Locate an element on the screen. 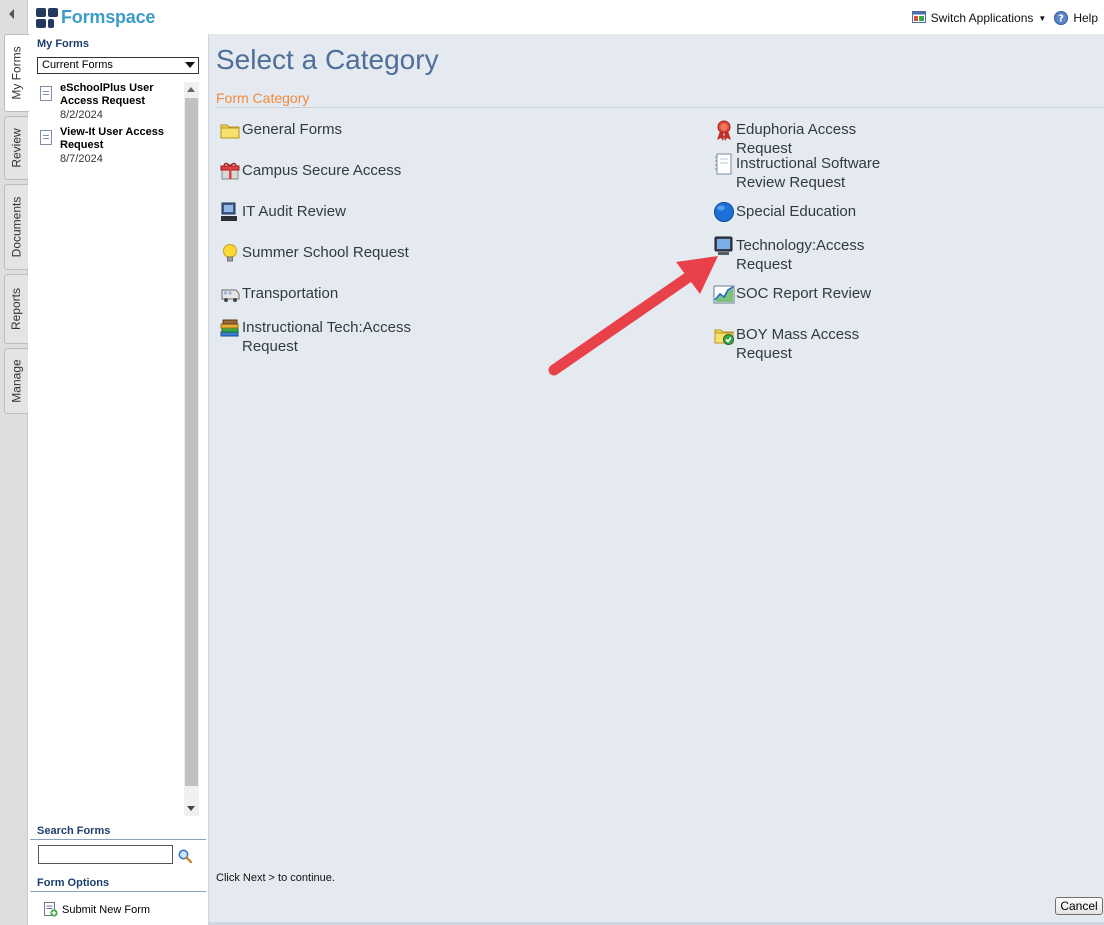  scrollbar-thumb is located at coordinates (191, 442).